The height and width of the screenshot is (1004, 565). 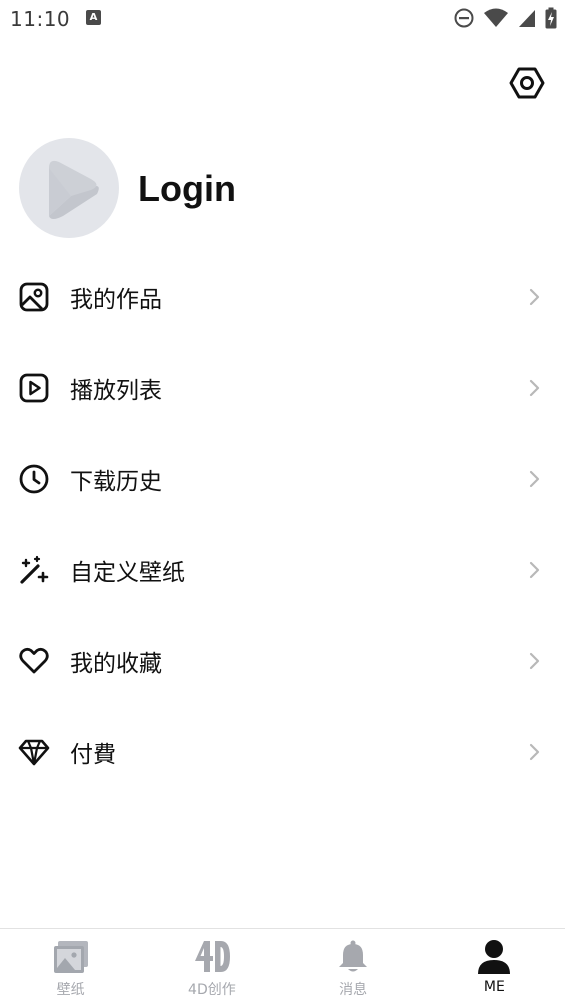 What do you see at coordinates (116, 481) in the screenshot?
I see `menu-item-label: 下载历史` at bounding box center [116, 481].